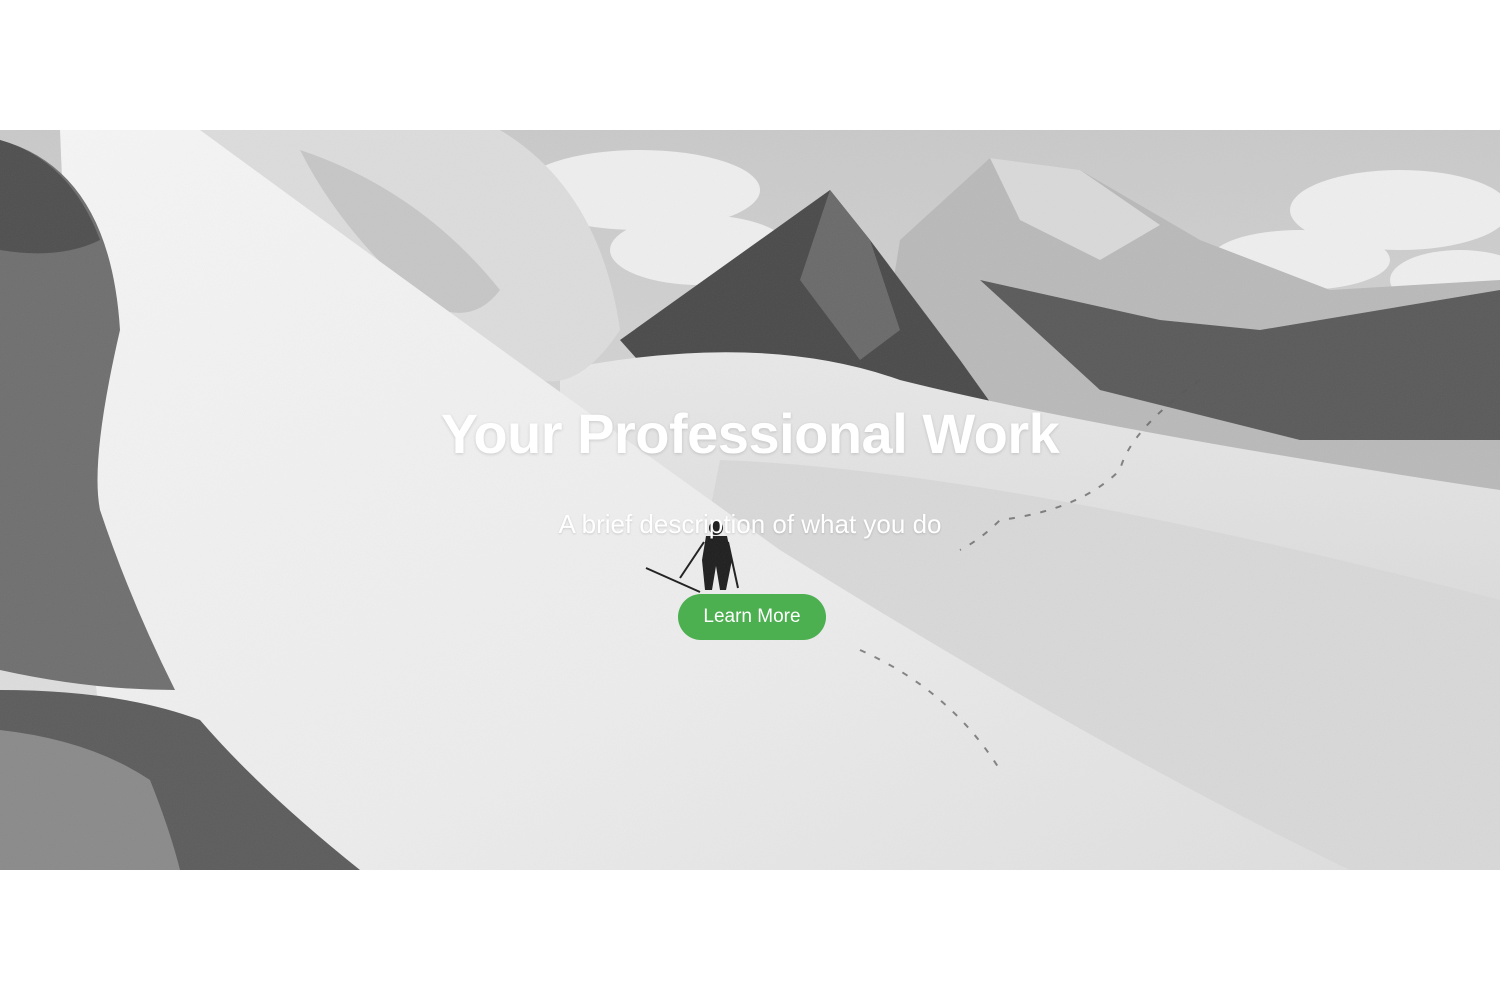 The height and width of the screenshot is (1000, 1500). I want to click on learn-more-button: Learn More, so click(752, 617).